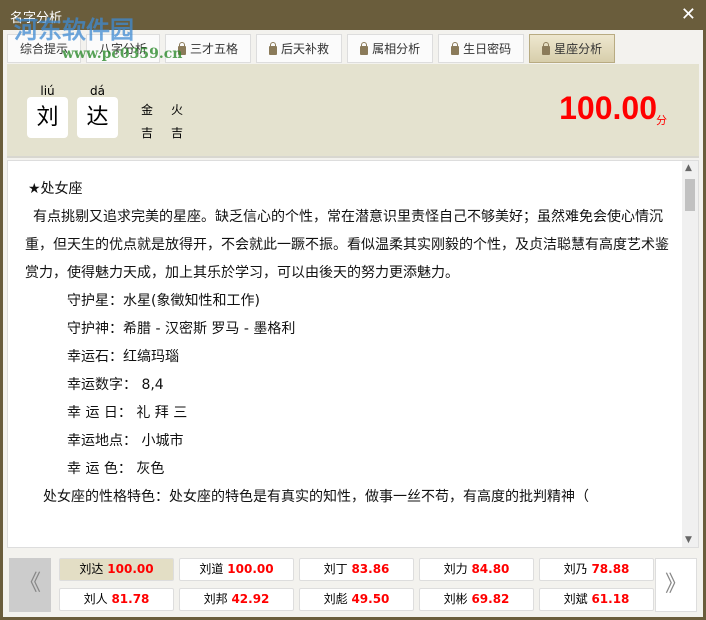 The image size is (706, 620). I want to click on next-page-button: 》, so click(676, 585).